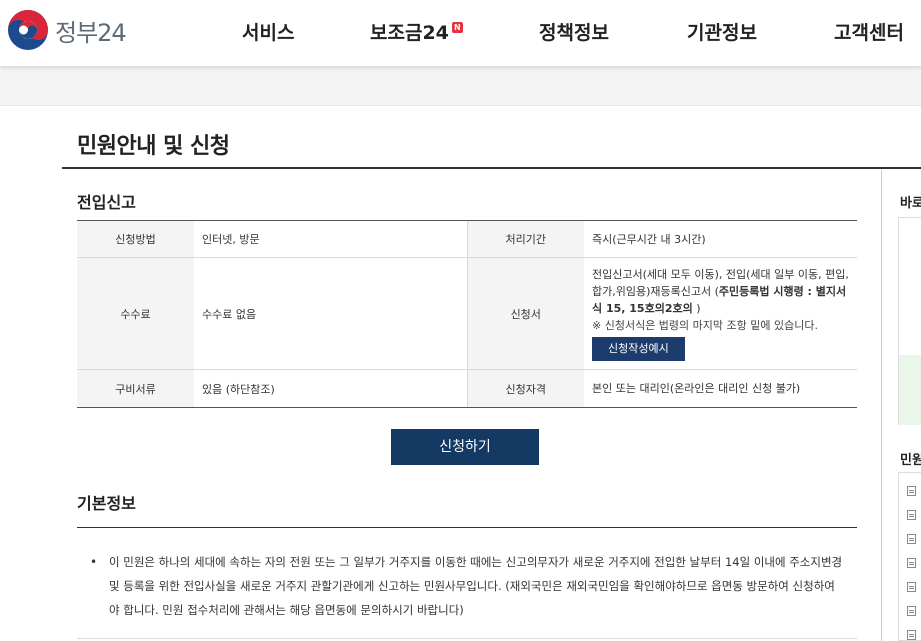 The width and height of the screenshot is (921, 641). I want to click on period-value: 즉시(근무시간 내 3시간), so click(720, 239).